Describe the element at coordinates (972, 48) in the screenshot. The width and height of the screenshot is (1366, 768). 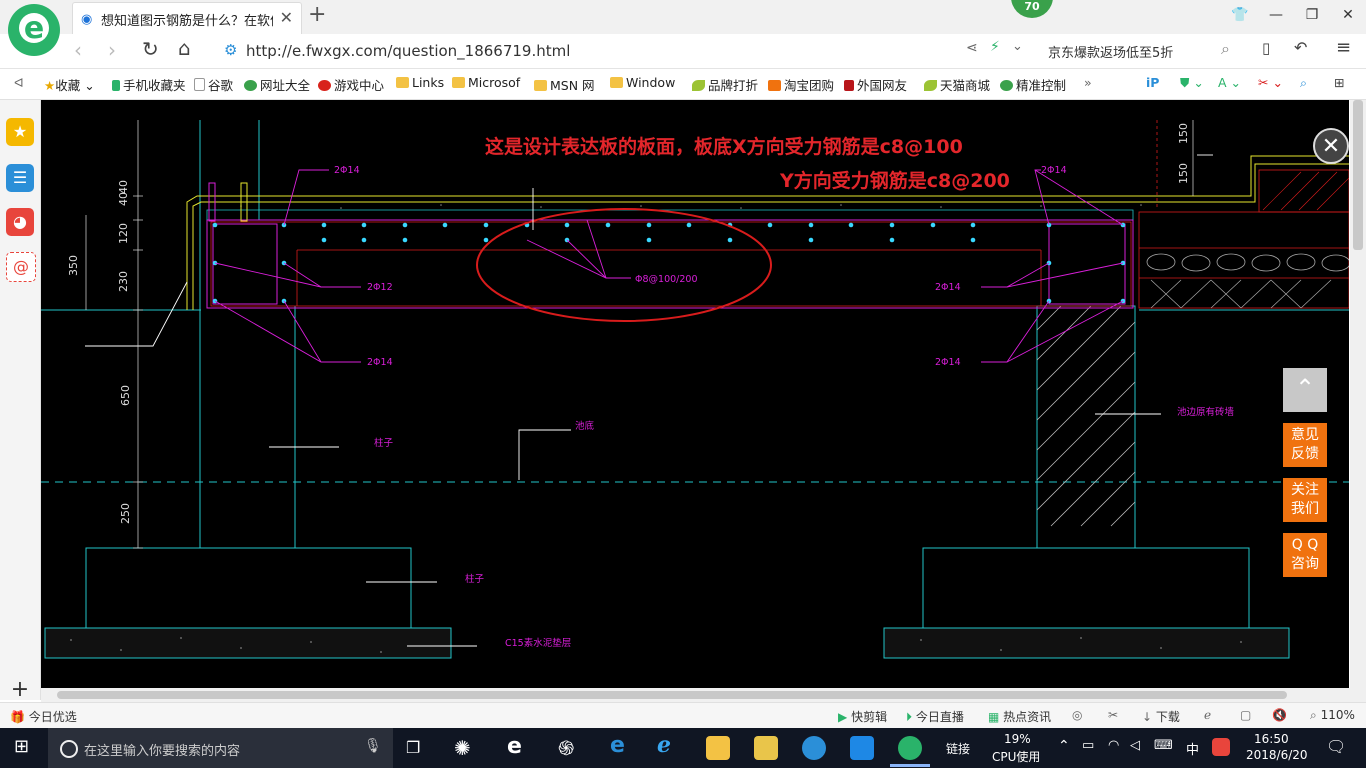
I see `share-icon: ⋖` at that location.